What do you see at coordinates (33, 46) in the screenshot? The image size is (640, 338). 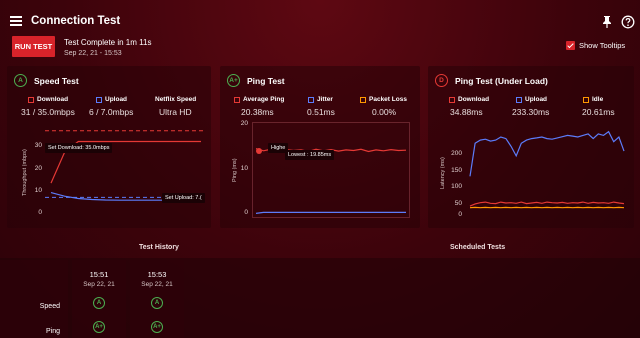 I see `run-test-button: RUN TEST` at bounding box center [33, 46].